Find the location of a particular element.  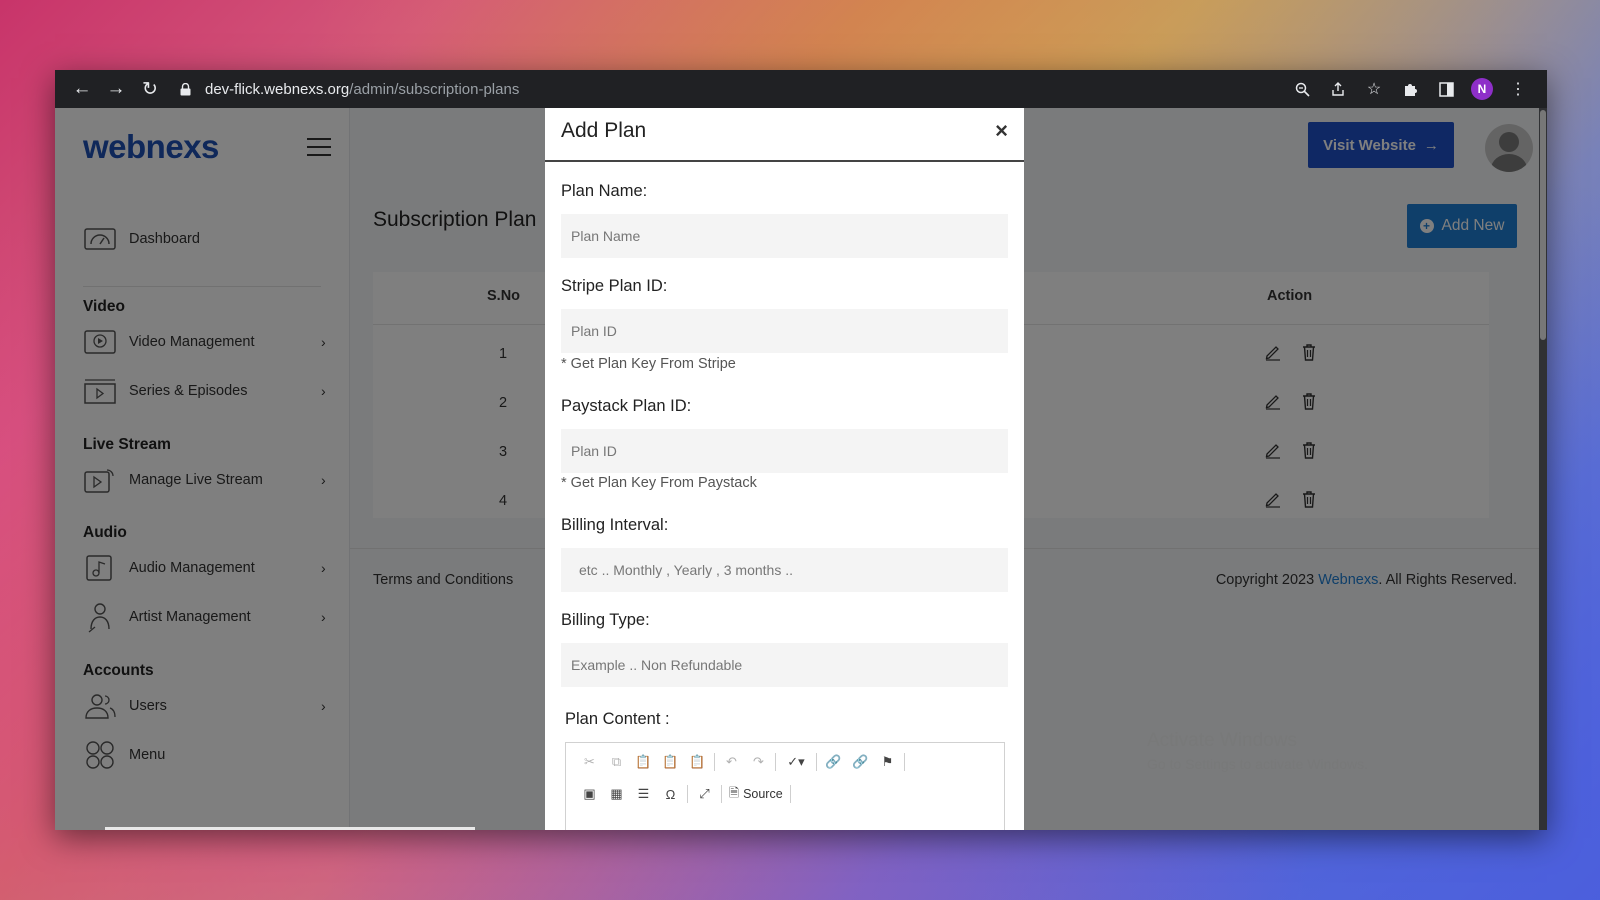

profile-avatar: N is located at coordinates (1482, 89).